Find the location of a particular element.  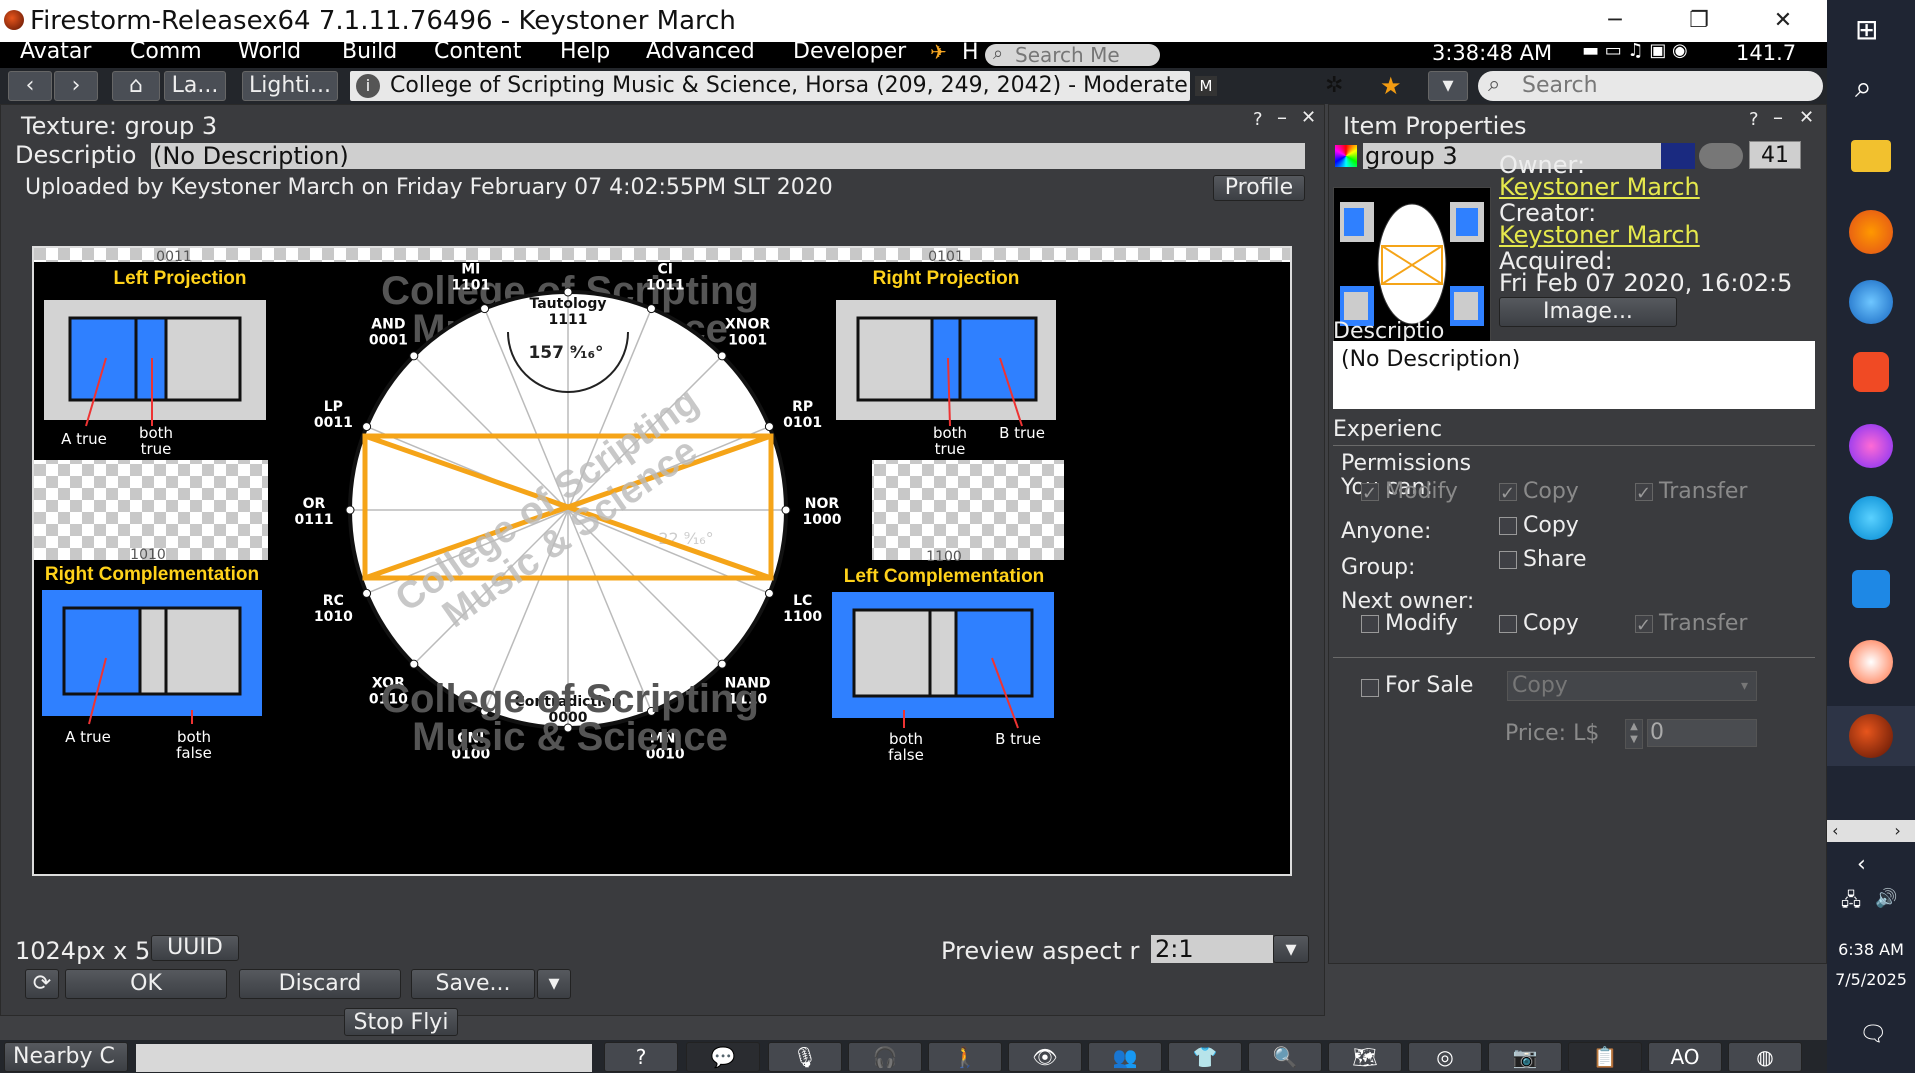

chevron-down-icon: ▾ is located at coordinates (1291, 949).